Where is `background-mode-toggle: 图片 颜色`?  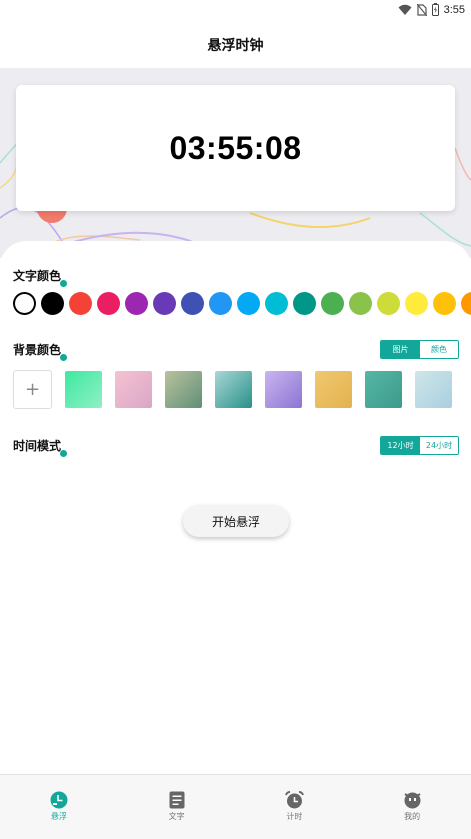 background-mode-toggle: 图片 颜色 is located at coordinates (419, 349).